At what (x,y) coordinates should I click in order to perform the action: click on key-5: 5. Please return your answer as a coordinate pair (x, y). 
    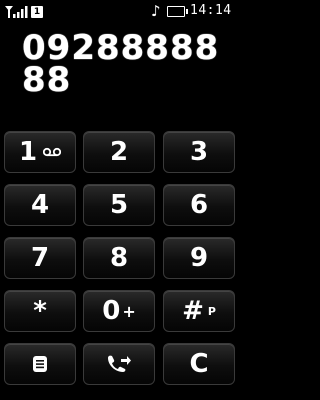
    Looking at the image, I should click on (119, 205).